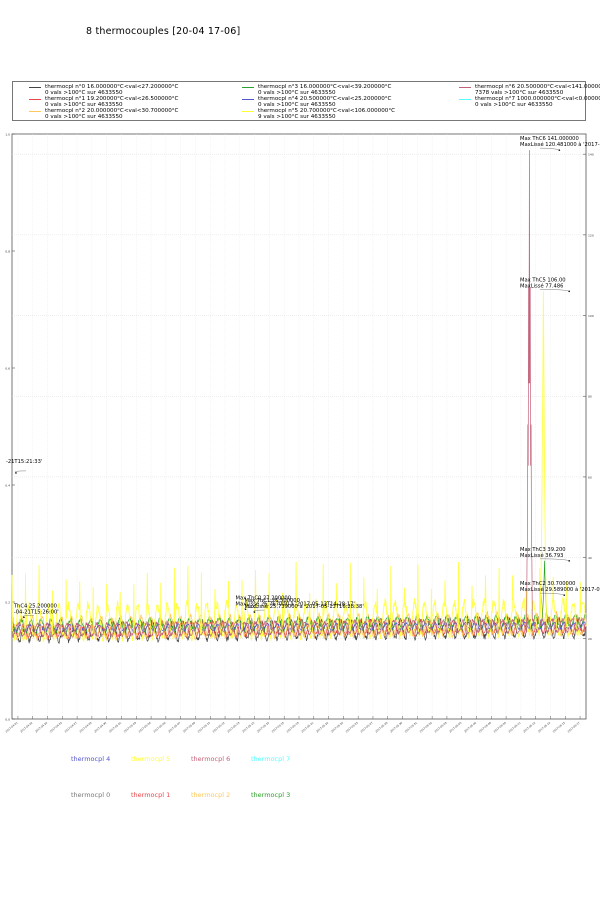 This screenshot has height=900, width=600. What do you see at coordinates (559, 726) in the screenshot?
I see `x-tick-label: 2017-06-15` at bounding box center [559, 726].